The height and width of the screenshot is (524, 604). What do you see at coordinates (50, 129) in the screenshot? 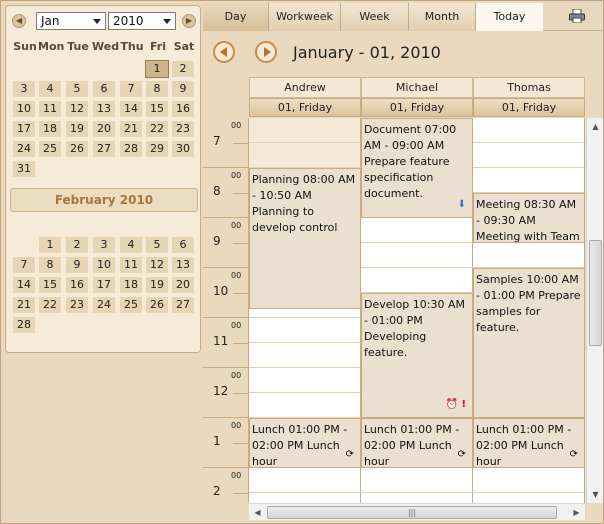
I see `calendar-day: 18` at bounding box center [50, 129].